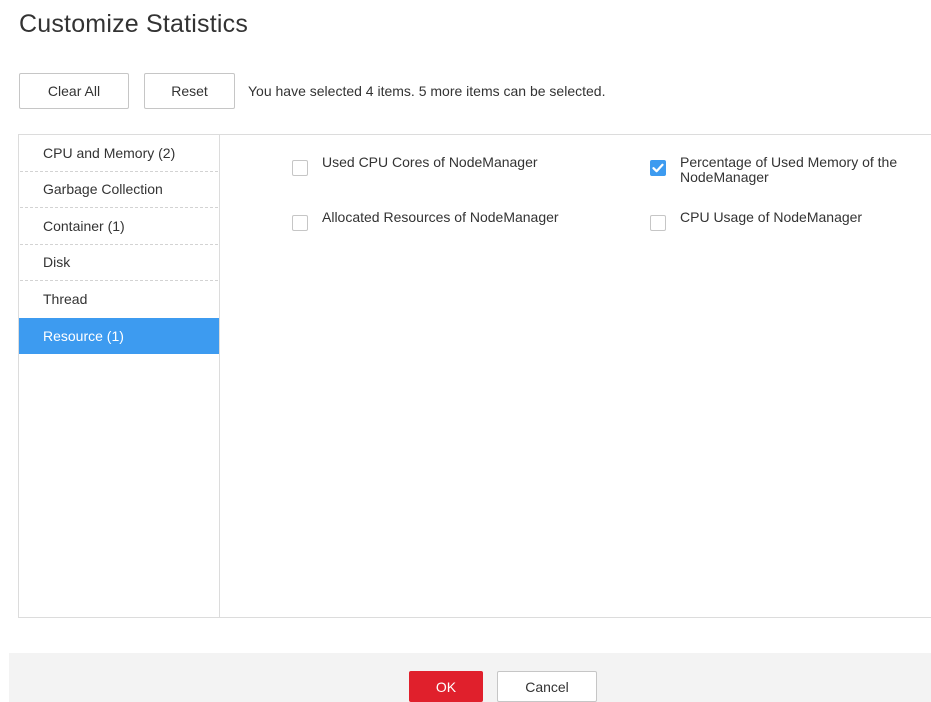 This screenshot has height=702, width=931. What do you see at coordinates (57, 262) in the screenshot?
I see `category-label: Disk` at bounding box center [57, 262].